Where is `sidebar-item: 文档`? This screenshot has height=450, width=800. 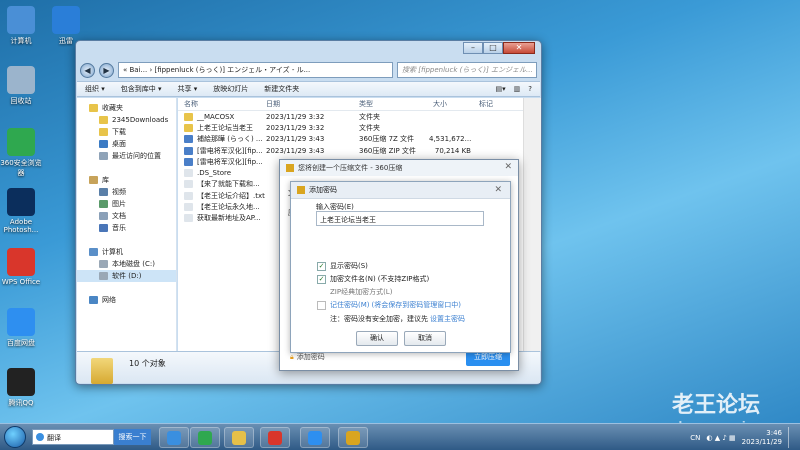
sidebar-item: 文档 is located at coordinates (126, 216).